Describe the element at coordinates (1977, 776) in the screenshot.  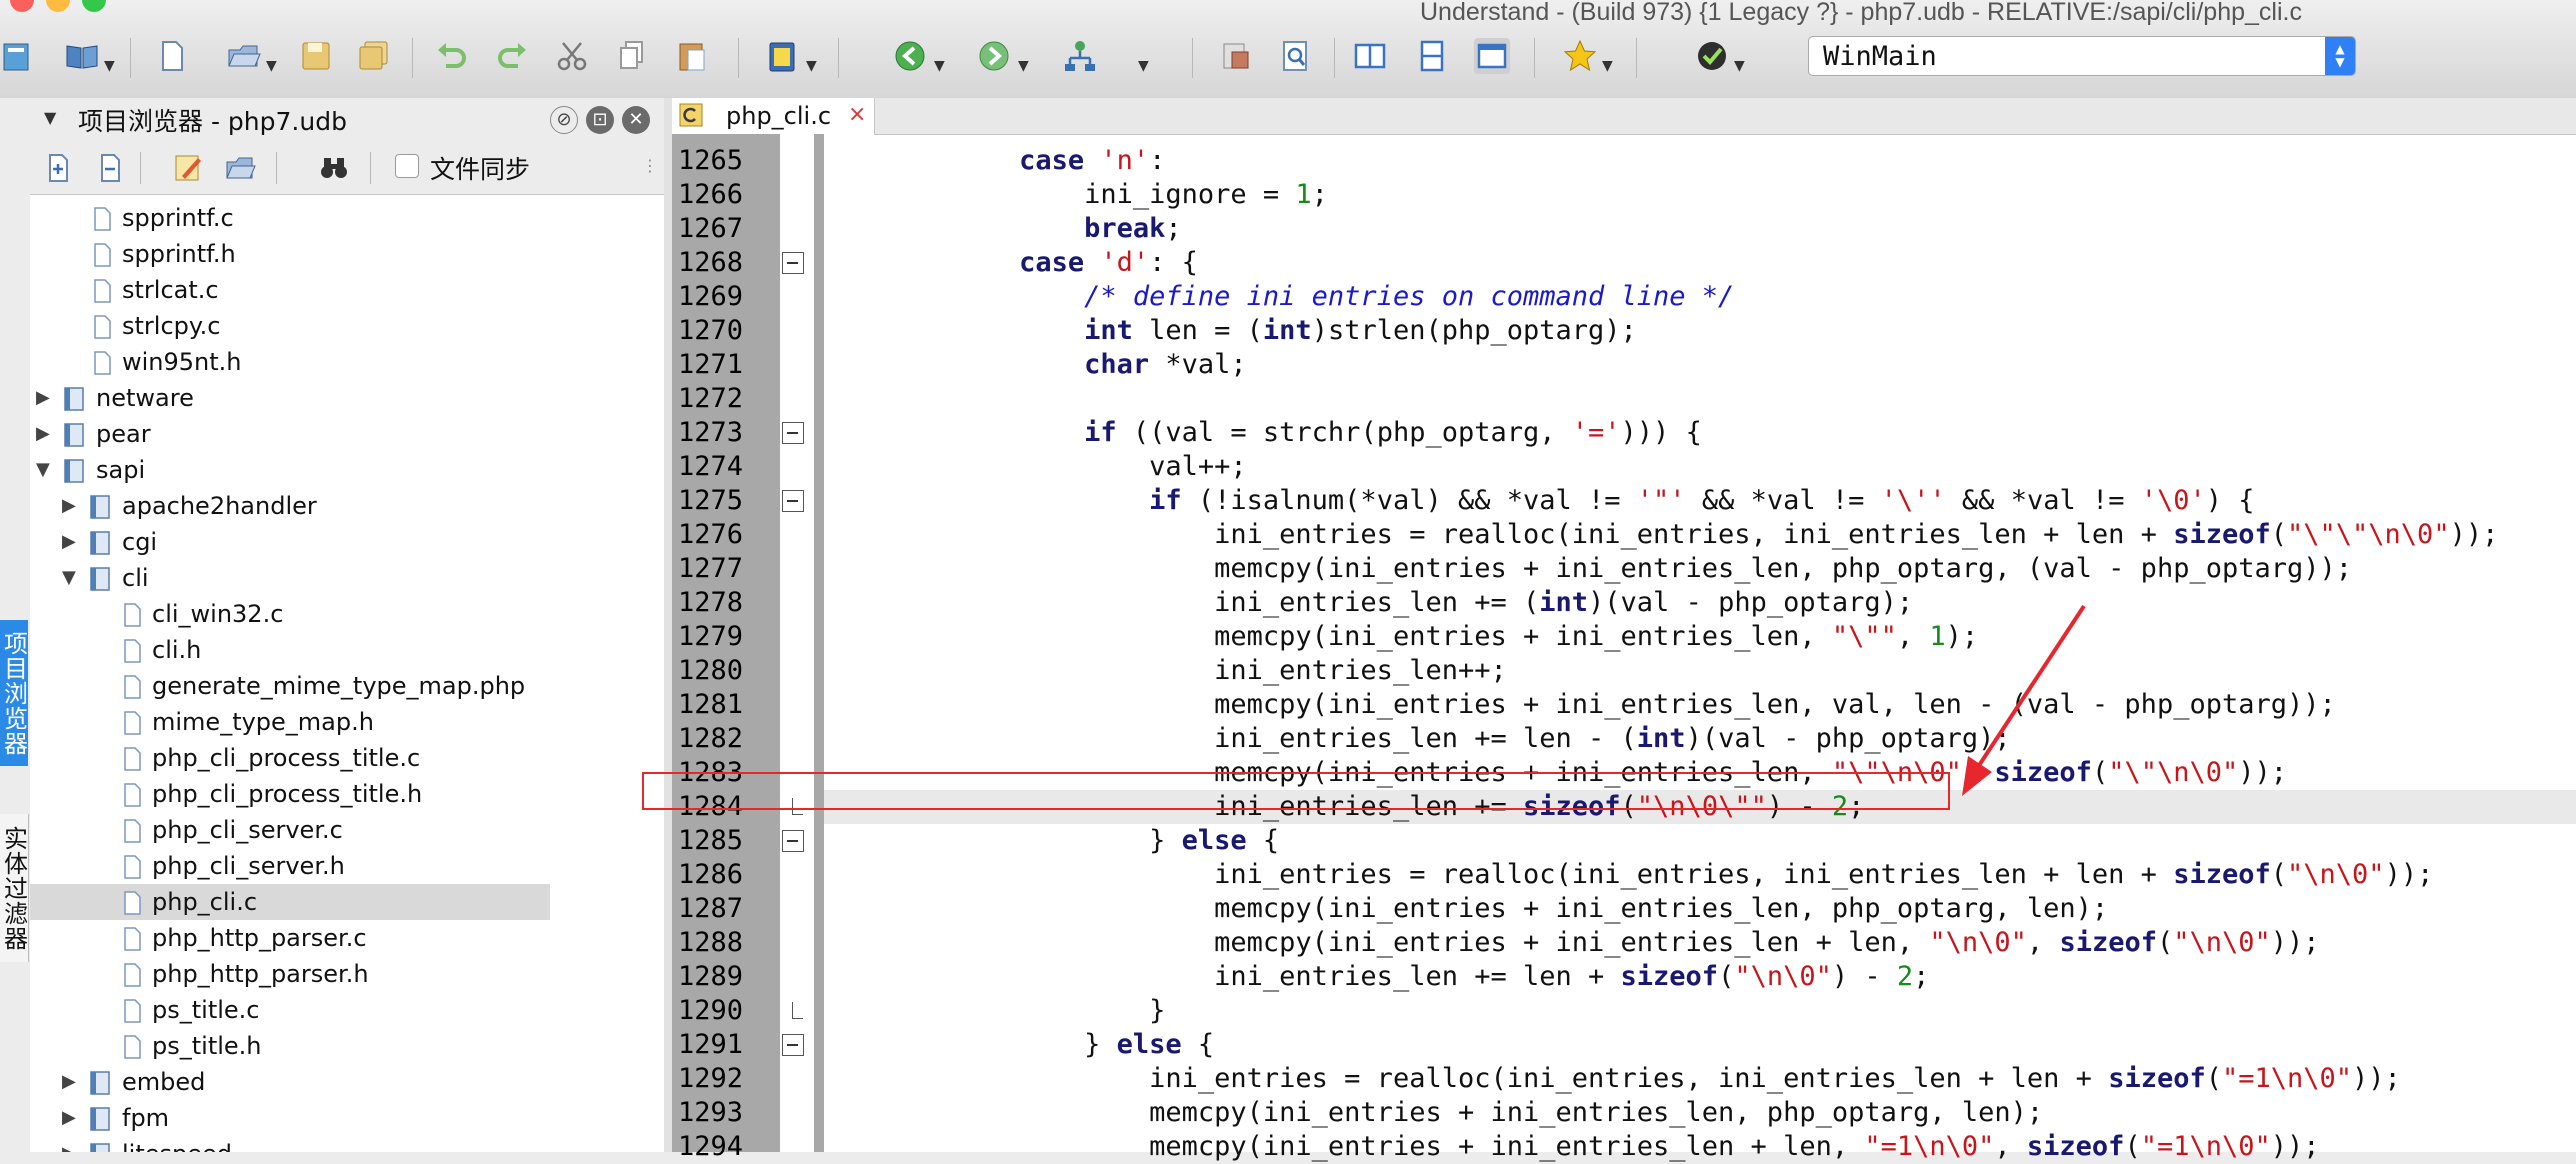
I see `annotation-arrow-head` at that location.